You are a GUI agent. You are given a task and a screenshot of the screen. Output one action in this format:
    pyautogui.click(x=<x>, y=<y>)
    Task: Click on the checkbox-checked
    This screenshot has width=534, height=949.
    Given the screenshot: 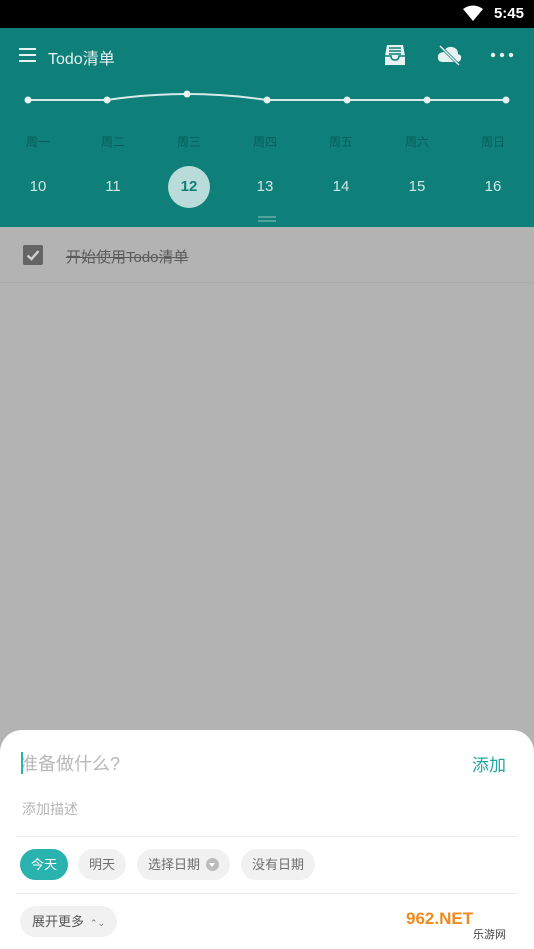 What is the action you would take?
    pyautogui.click(x=33, y=255)
    